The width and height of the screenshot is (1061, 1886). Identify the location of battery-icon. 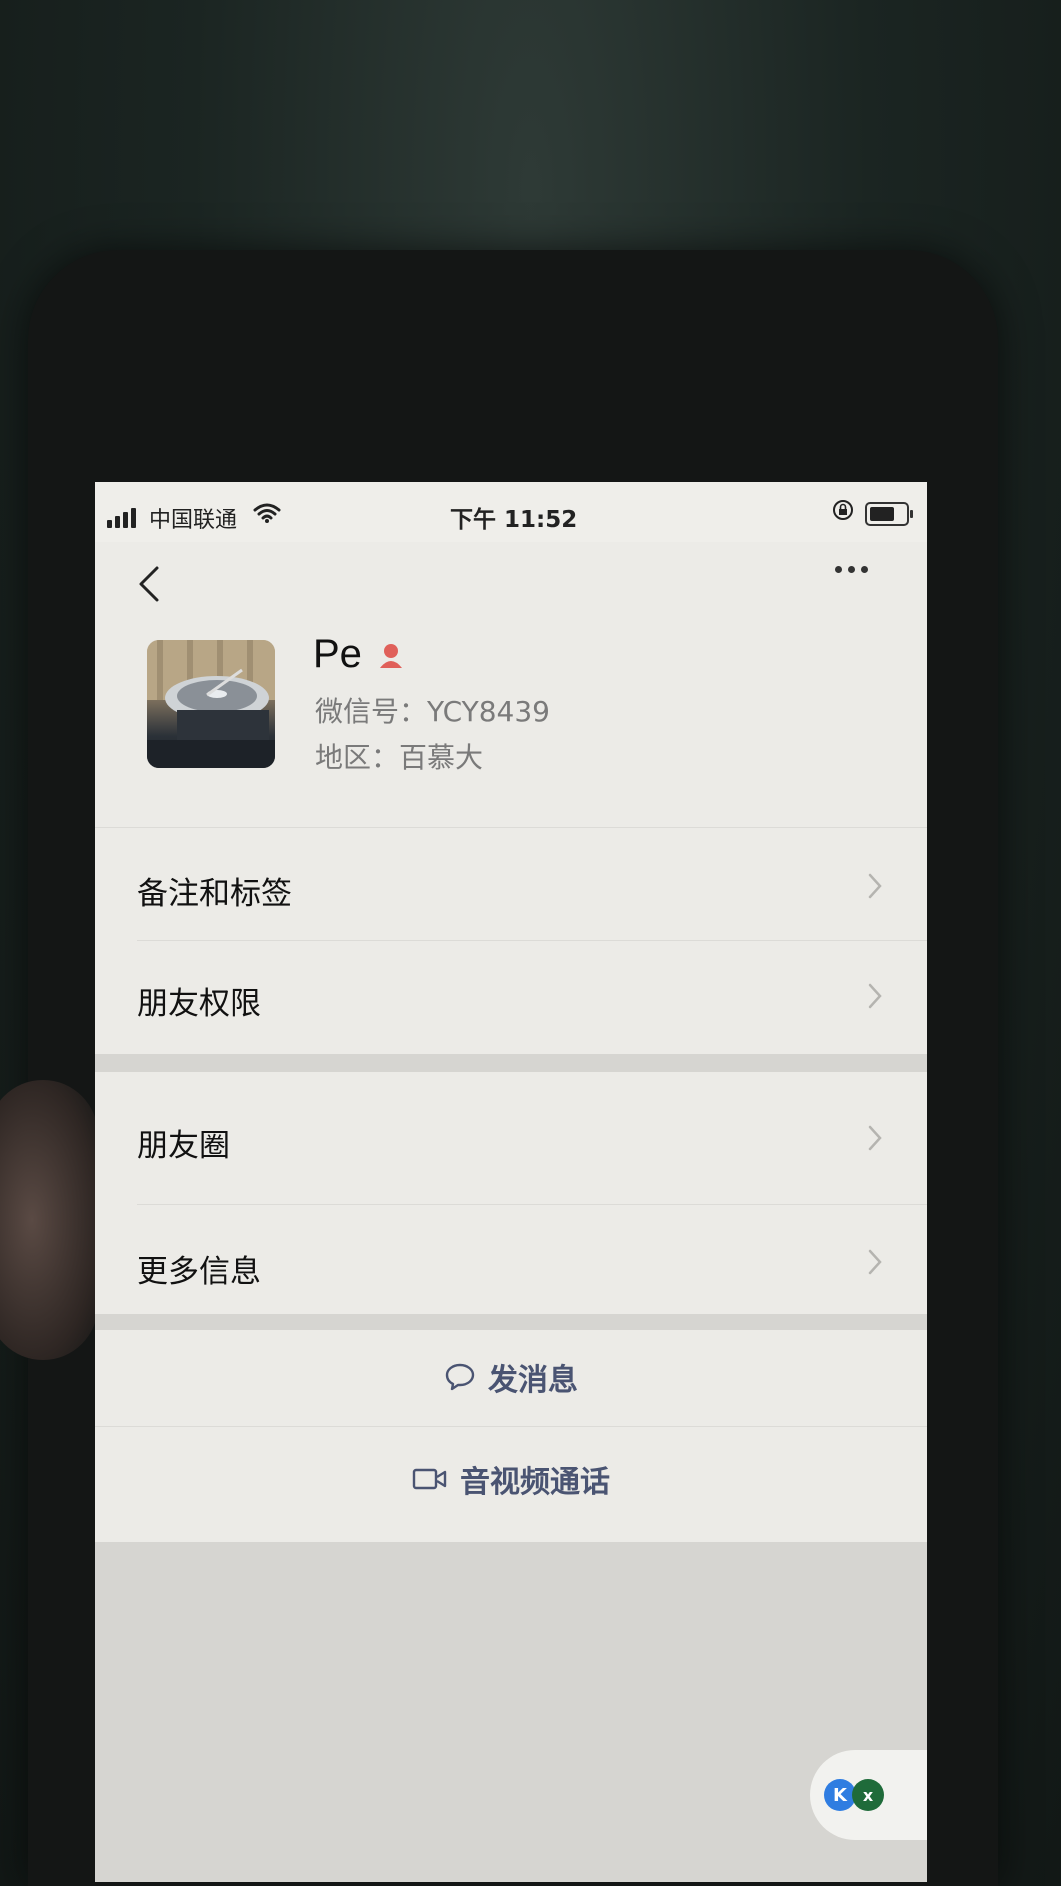
(889, 514).